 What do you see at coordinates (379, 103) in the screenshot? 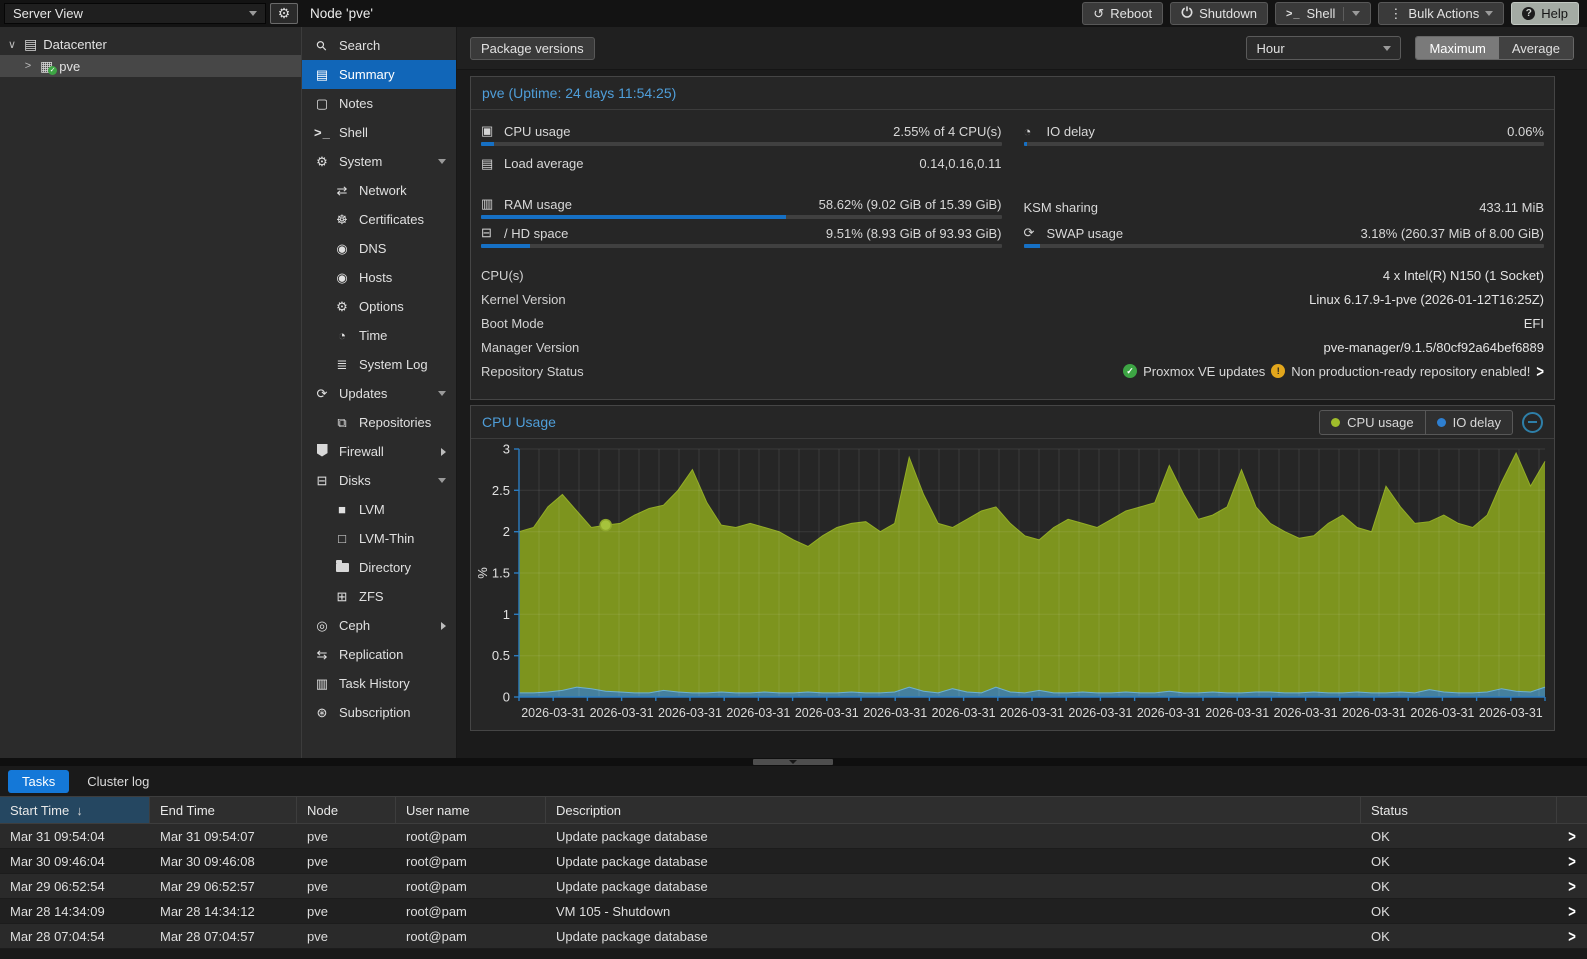
I see `menu-item-notes: ▢ Notes` at bounding box center [379, 103].